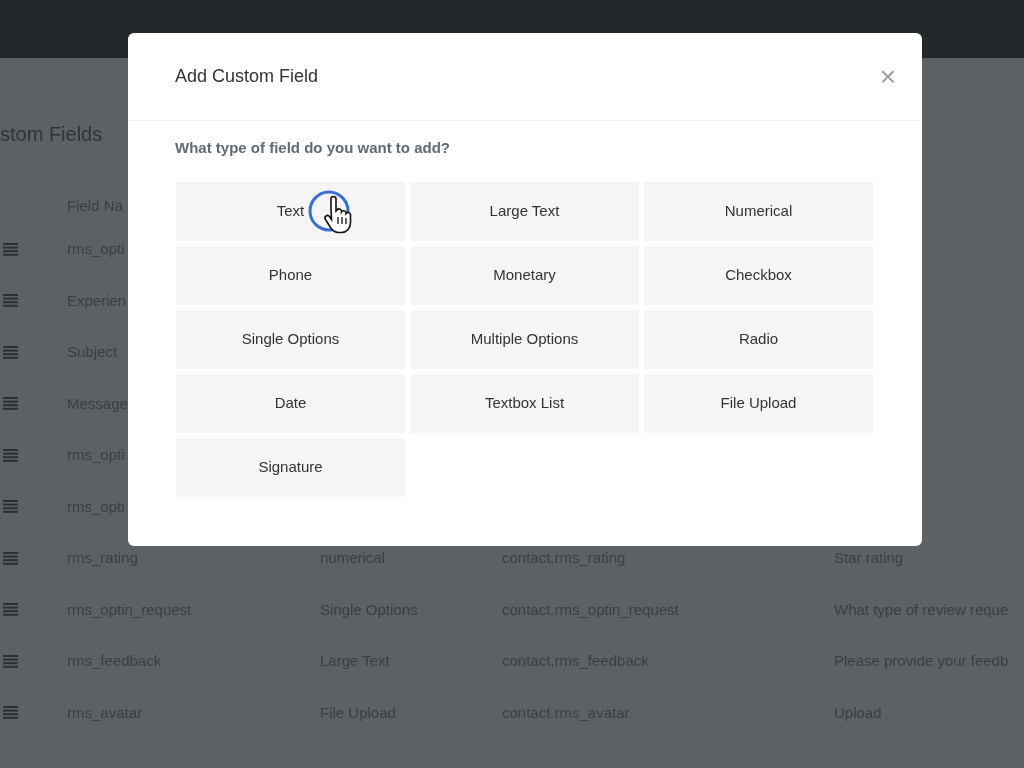 Image resolution: width=1024 pixels, height=768 pixels. I want to click on field-type-option: Checkbox, so click(758, 275).